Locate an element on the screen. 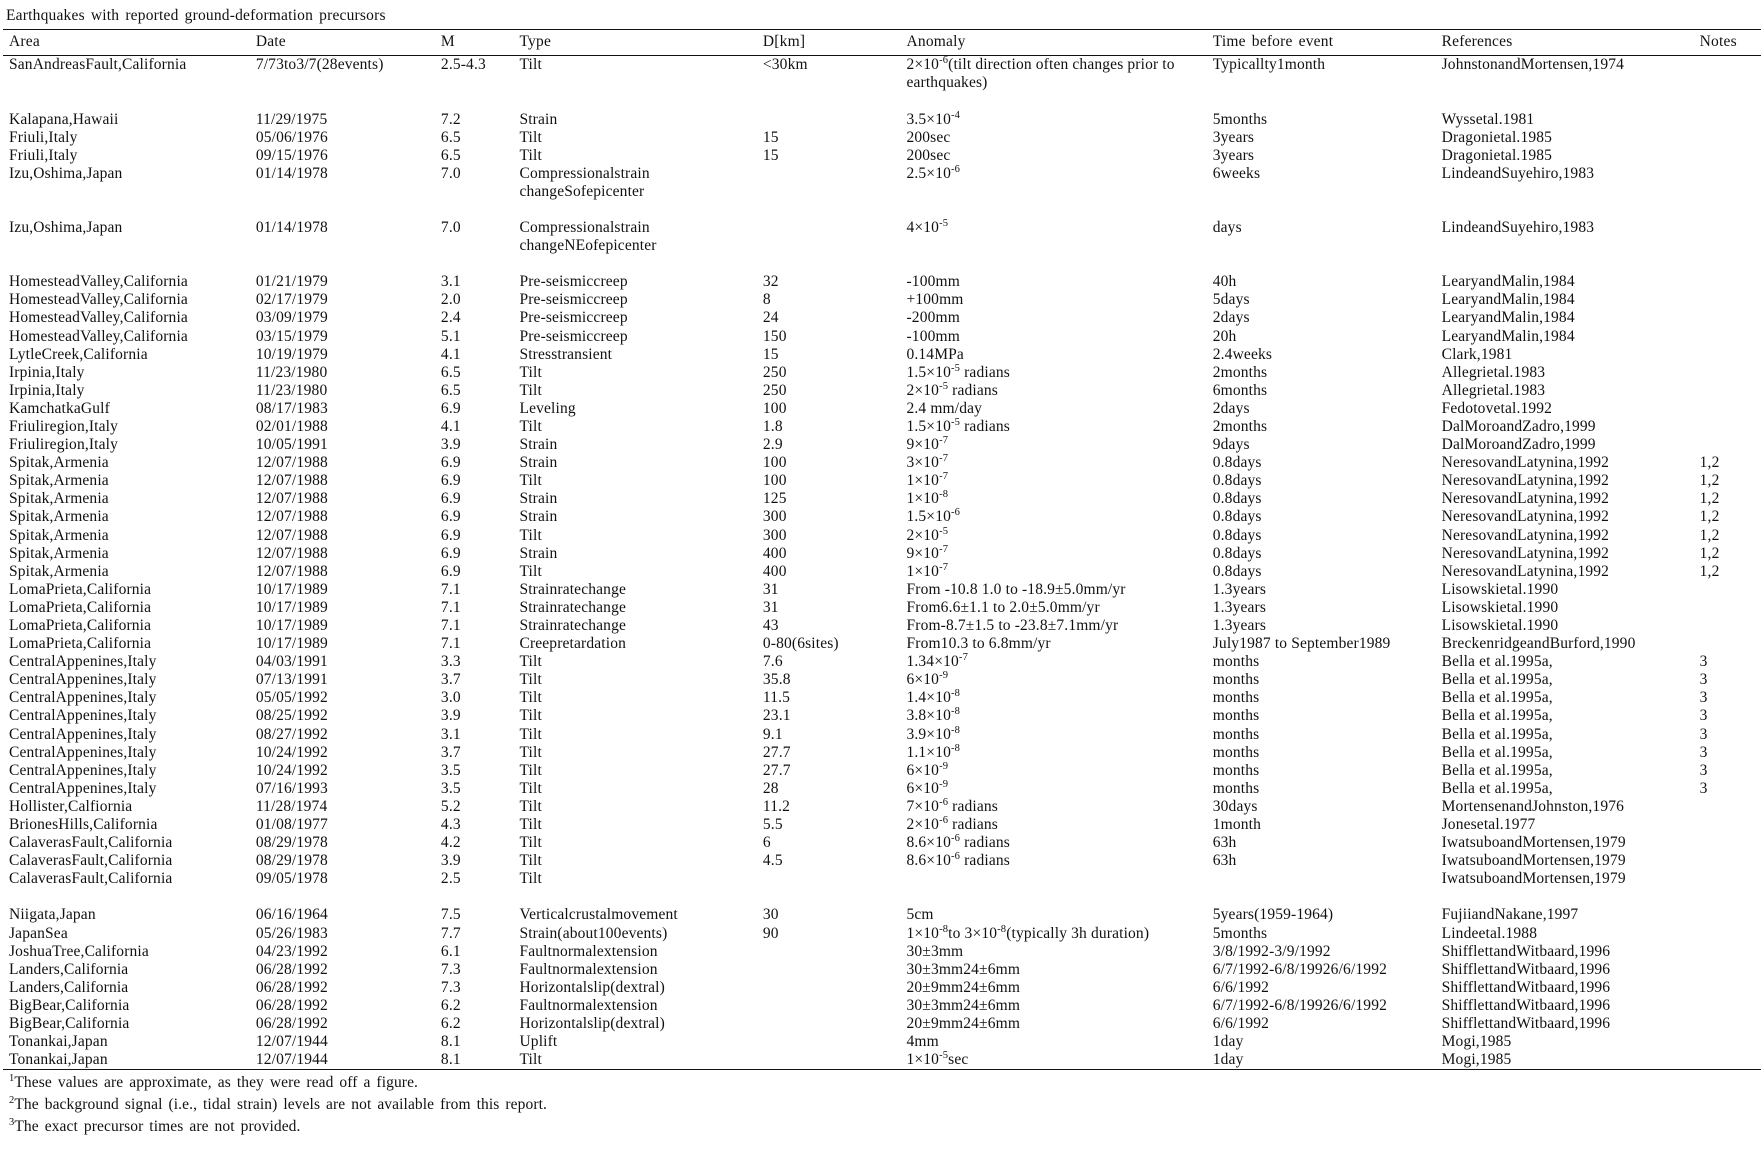 This screenshot has width=1764, height=1154. cell-magnitude: 2.5 is located at coordinates (450, 879).